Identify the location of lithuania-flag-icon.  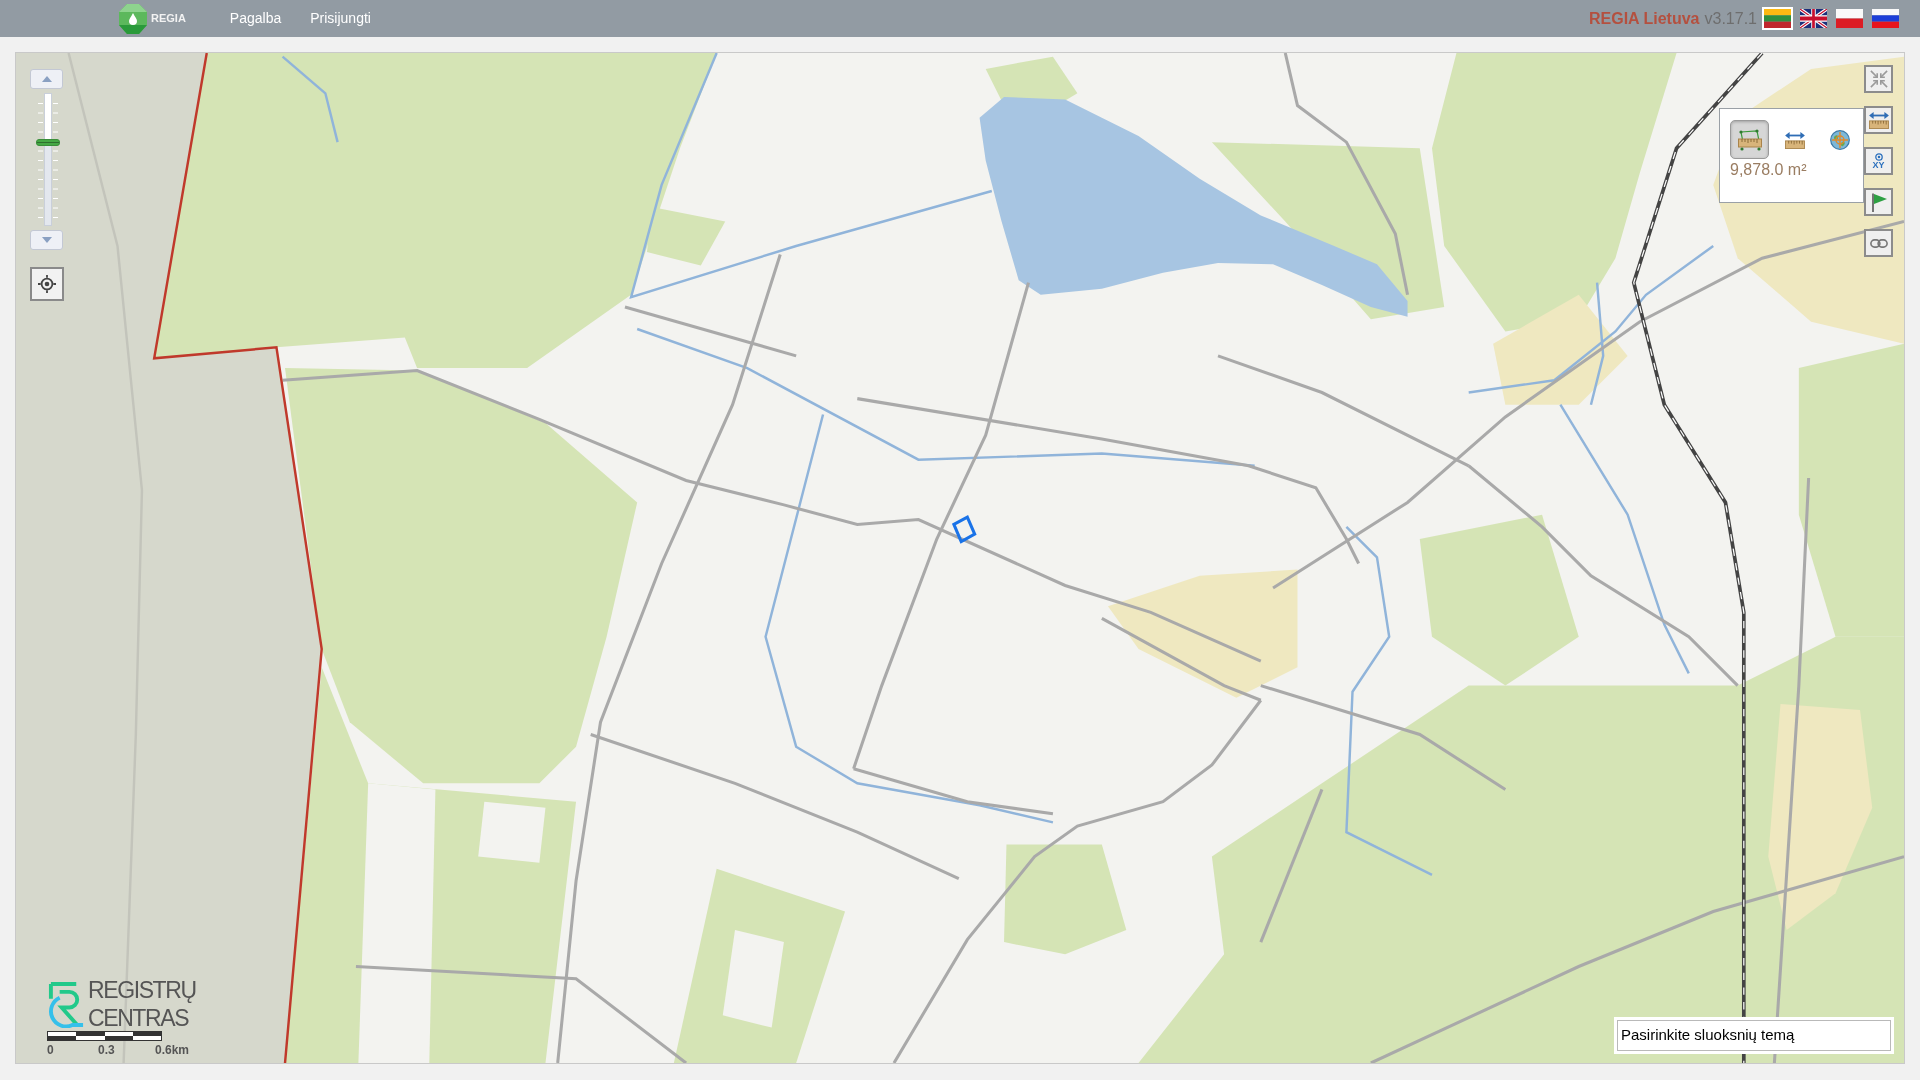
(1777, 18).